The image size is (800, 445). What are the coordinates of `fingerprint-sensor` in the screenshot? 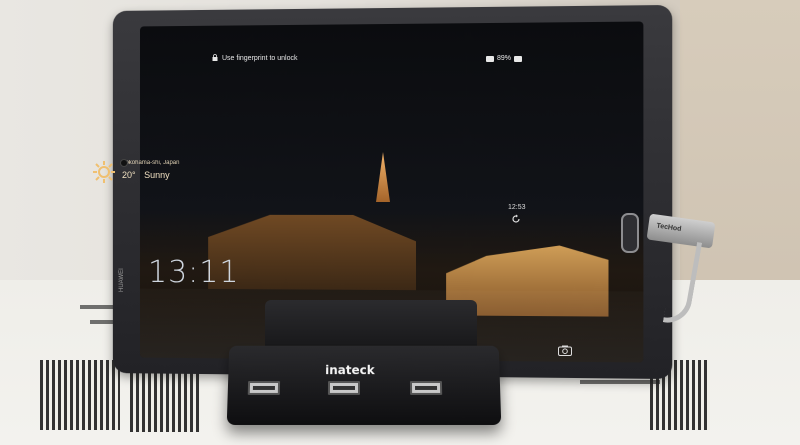 It's located at (630, 233).